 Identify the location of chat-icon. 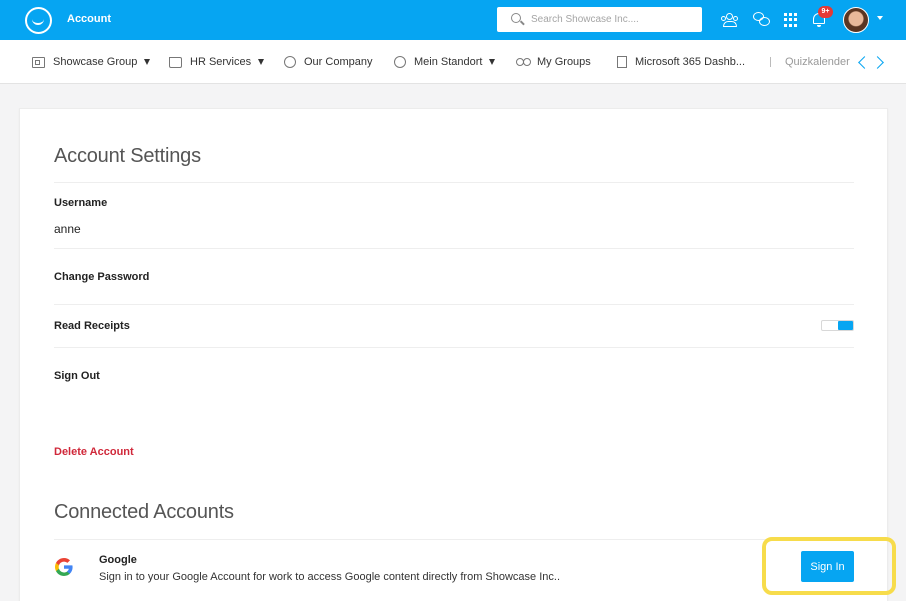
(762, 20).